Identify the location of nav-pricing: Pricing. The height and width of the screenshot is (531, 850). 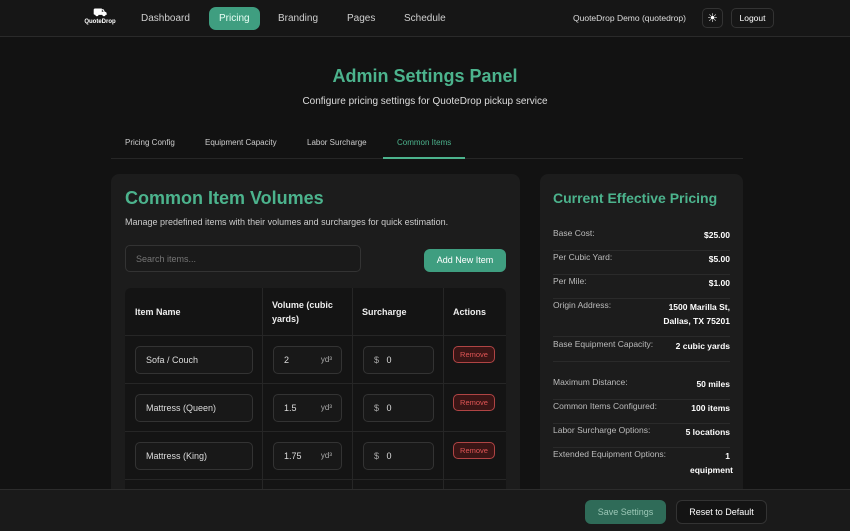
(234, 18).